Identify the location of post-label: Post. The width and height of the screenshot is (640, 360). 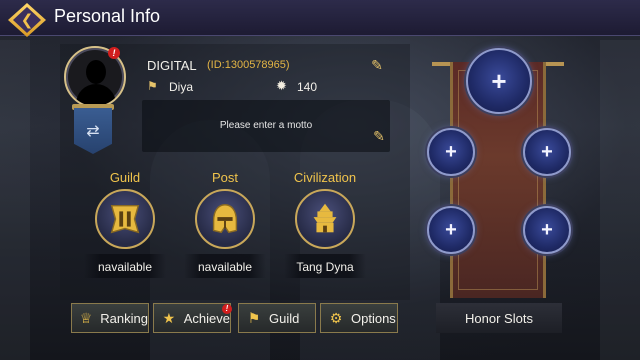
(224, 177).